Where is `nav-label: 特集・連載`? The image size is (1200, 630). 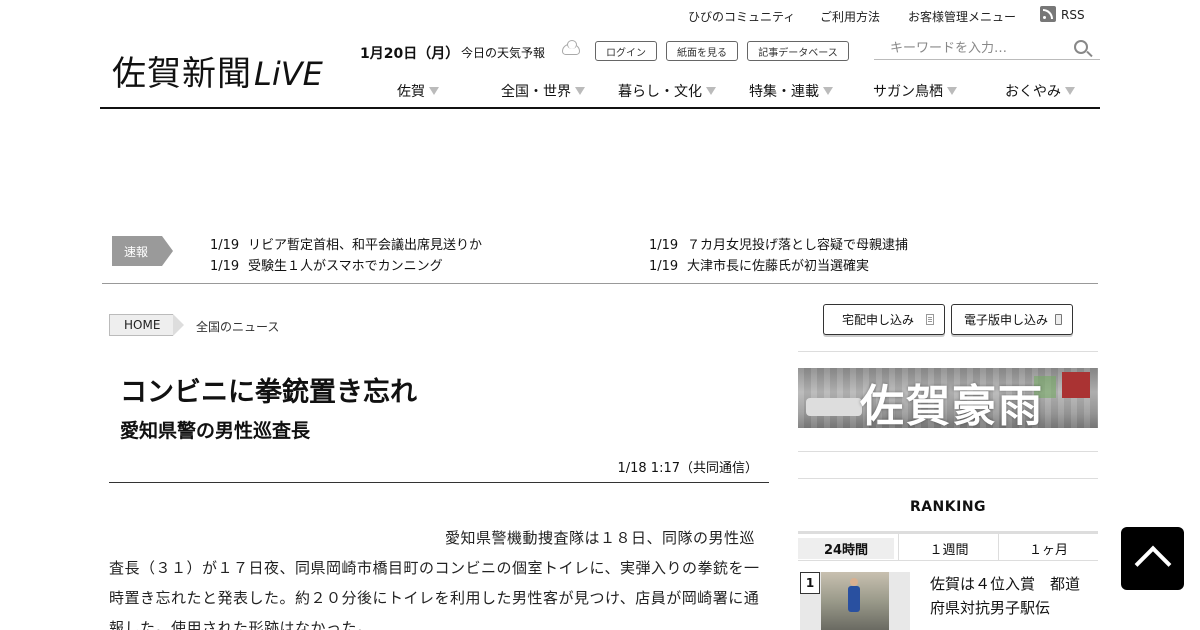
nav-label: 特集・連載 is located at coordinates (784, 92).